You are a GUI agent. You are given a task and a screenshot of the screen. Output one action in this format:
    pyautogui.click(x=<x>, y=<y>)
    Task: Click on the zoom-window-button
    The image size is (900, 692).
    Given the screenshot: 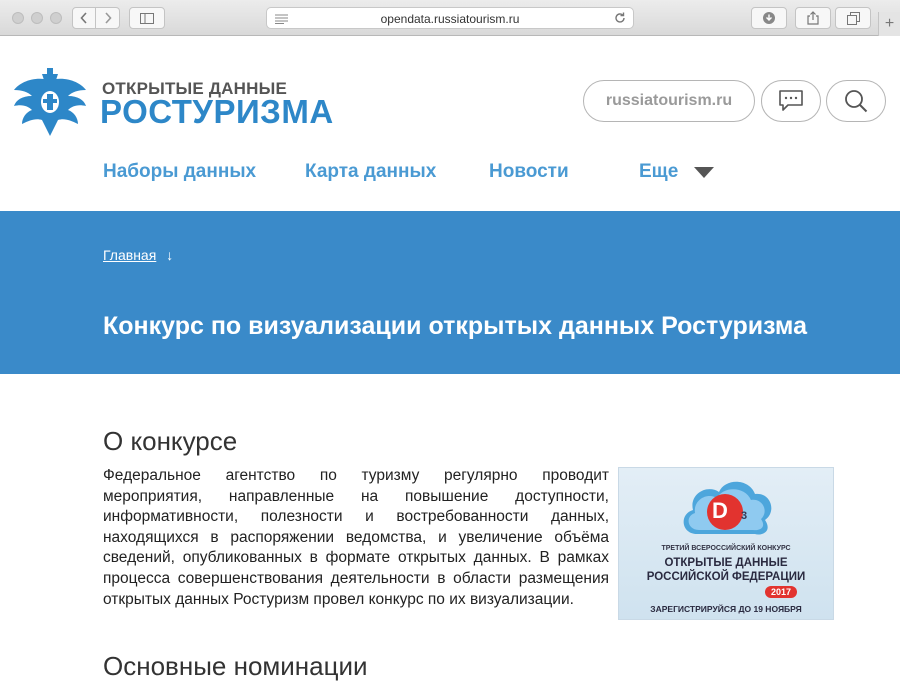 What is the action you would take?
    pyautogui.click(x=56, y=18)
    